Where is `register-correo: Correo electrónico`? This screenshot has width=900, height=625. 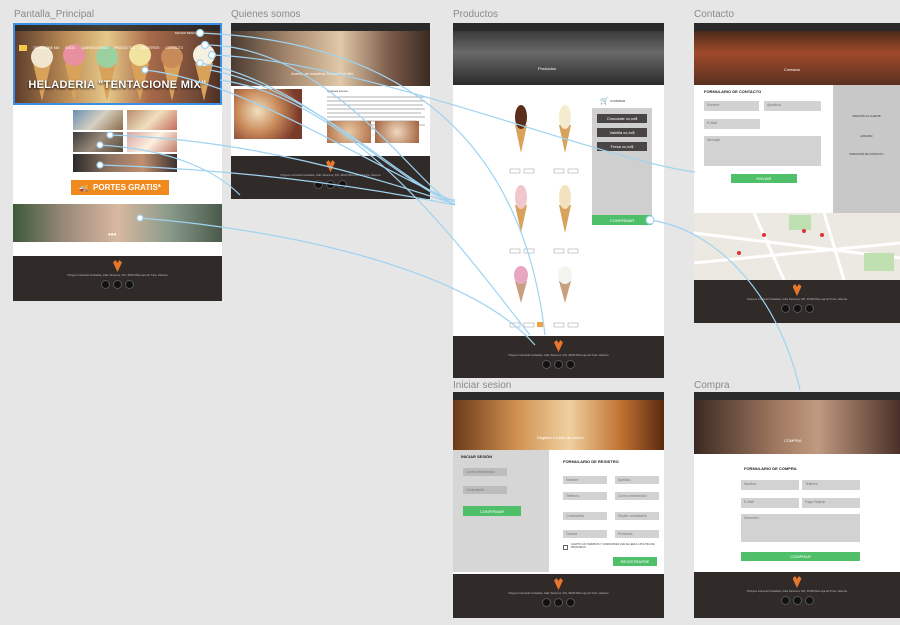
register-correo: Correo electrónico is located at coordinates (637, 496).